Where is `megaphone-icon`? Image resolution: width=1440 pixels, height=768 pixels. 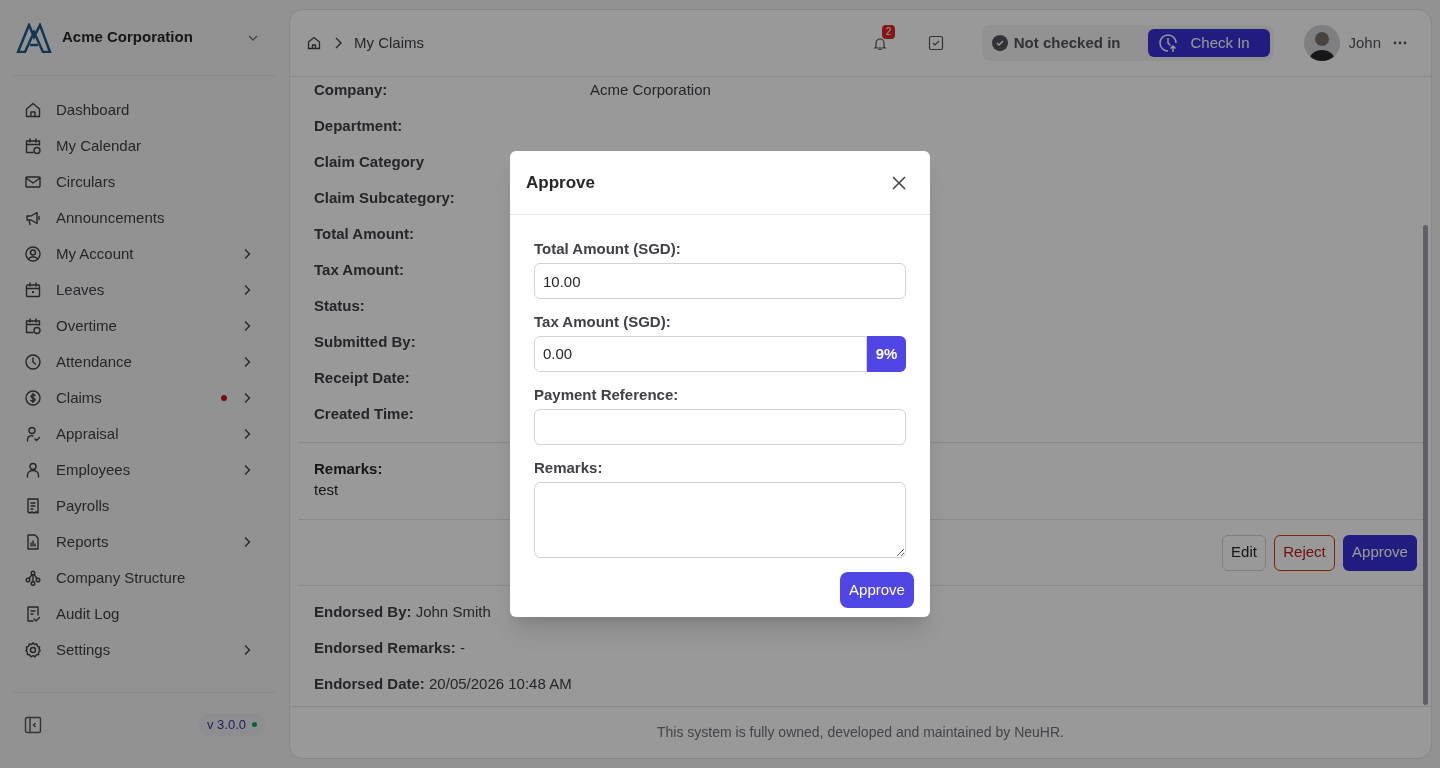 megaphone-icon is located at coordinates (33, 218).